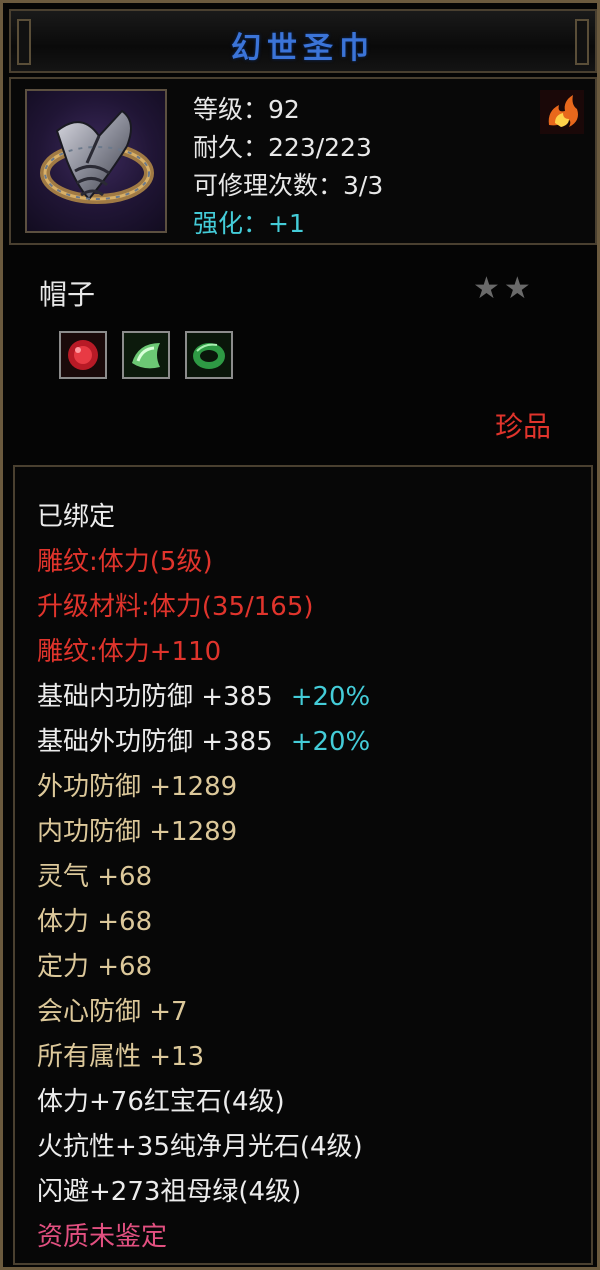  What do you see at coordinates (582, 42) in the screenshot?
I see `title-bar-right-ornament` at bounding box center [582, 42].